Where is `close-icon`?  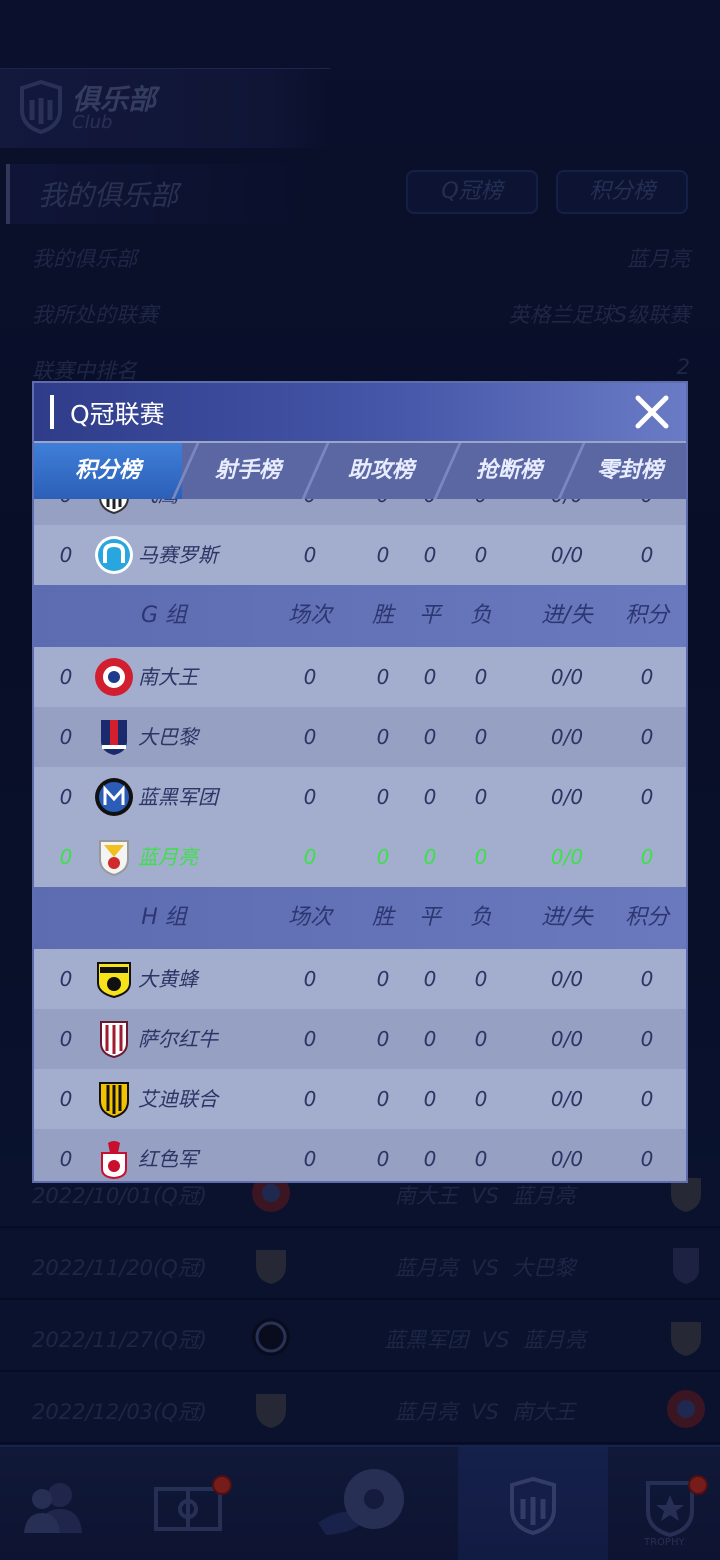 close-icon is located at coordinates (652, 412).